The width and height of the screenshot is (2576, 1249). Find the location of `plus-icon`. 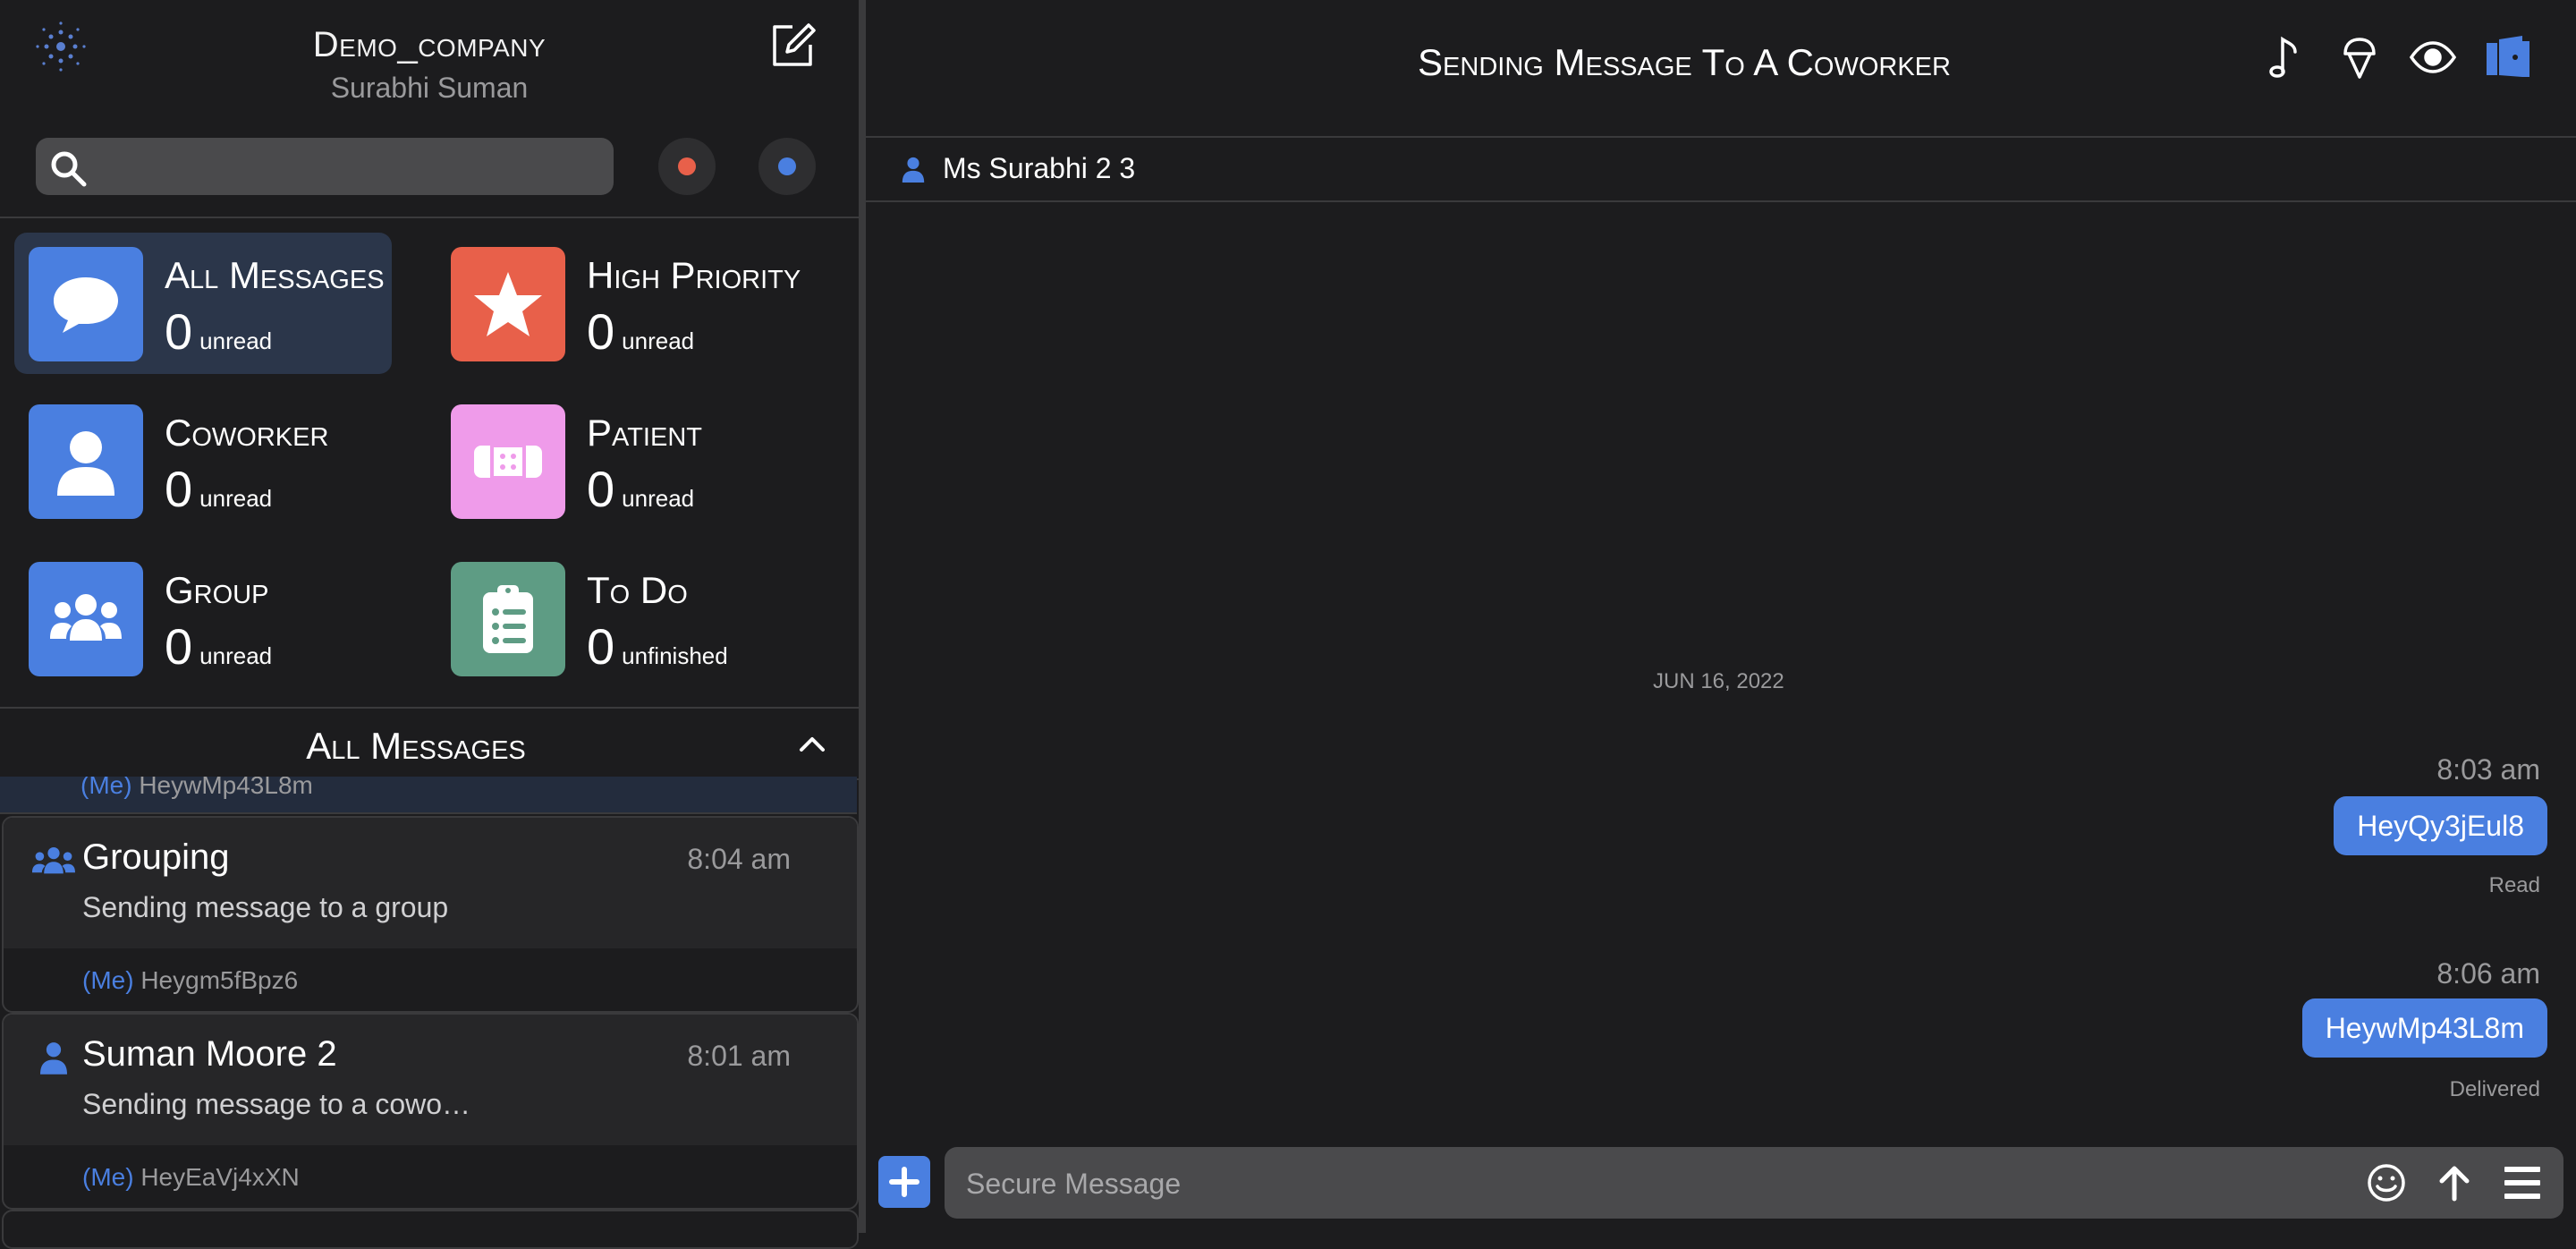

plus-icon is located at coordinates (904, 1182).